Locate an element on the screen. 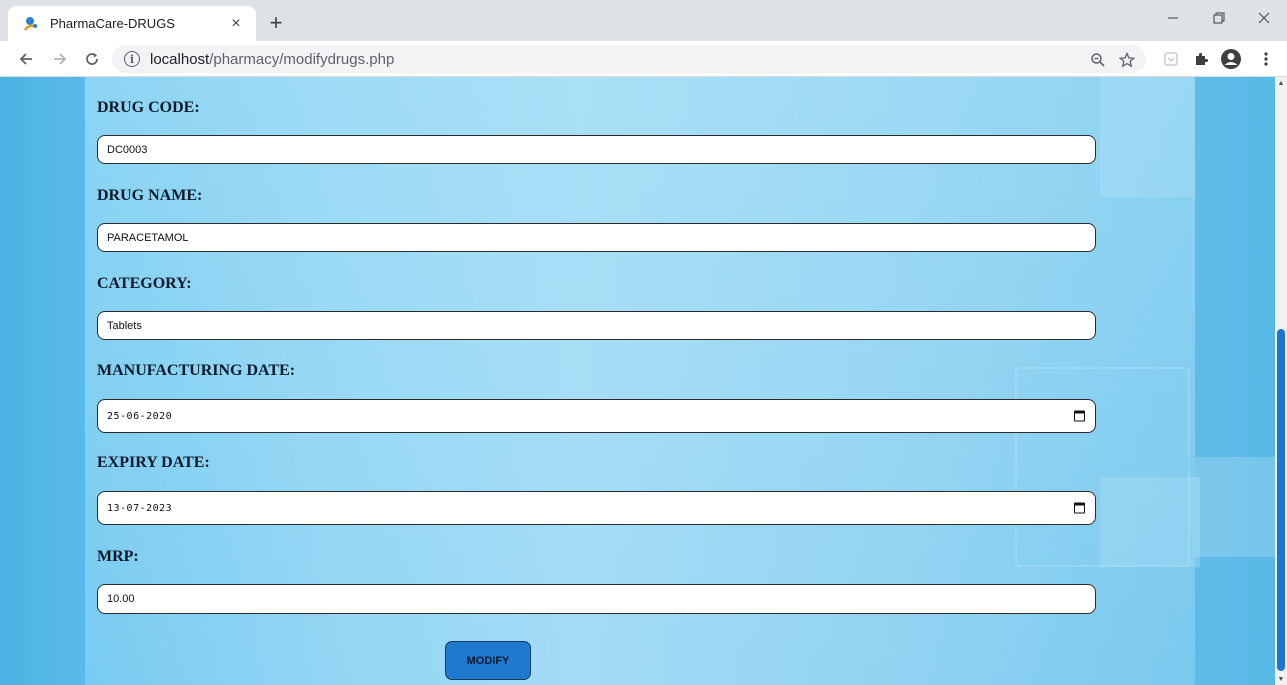 This screenshot has height=685, width=1287. browser-tab: PharmaCare-DRUGS × is located at coordinates (132, 23).